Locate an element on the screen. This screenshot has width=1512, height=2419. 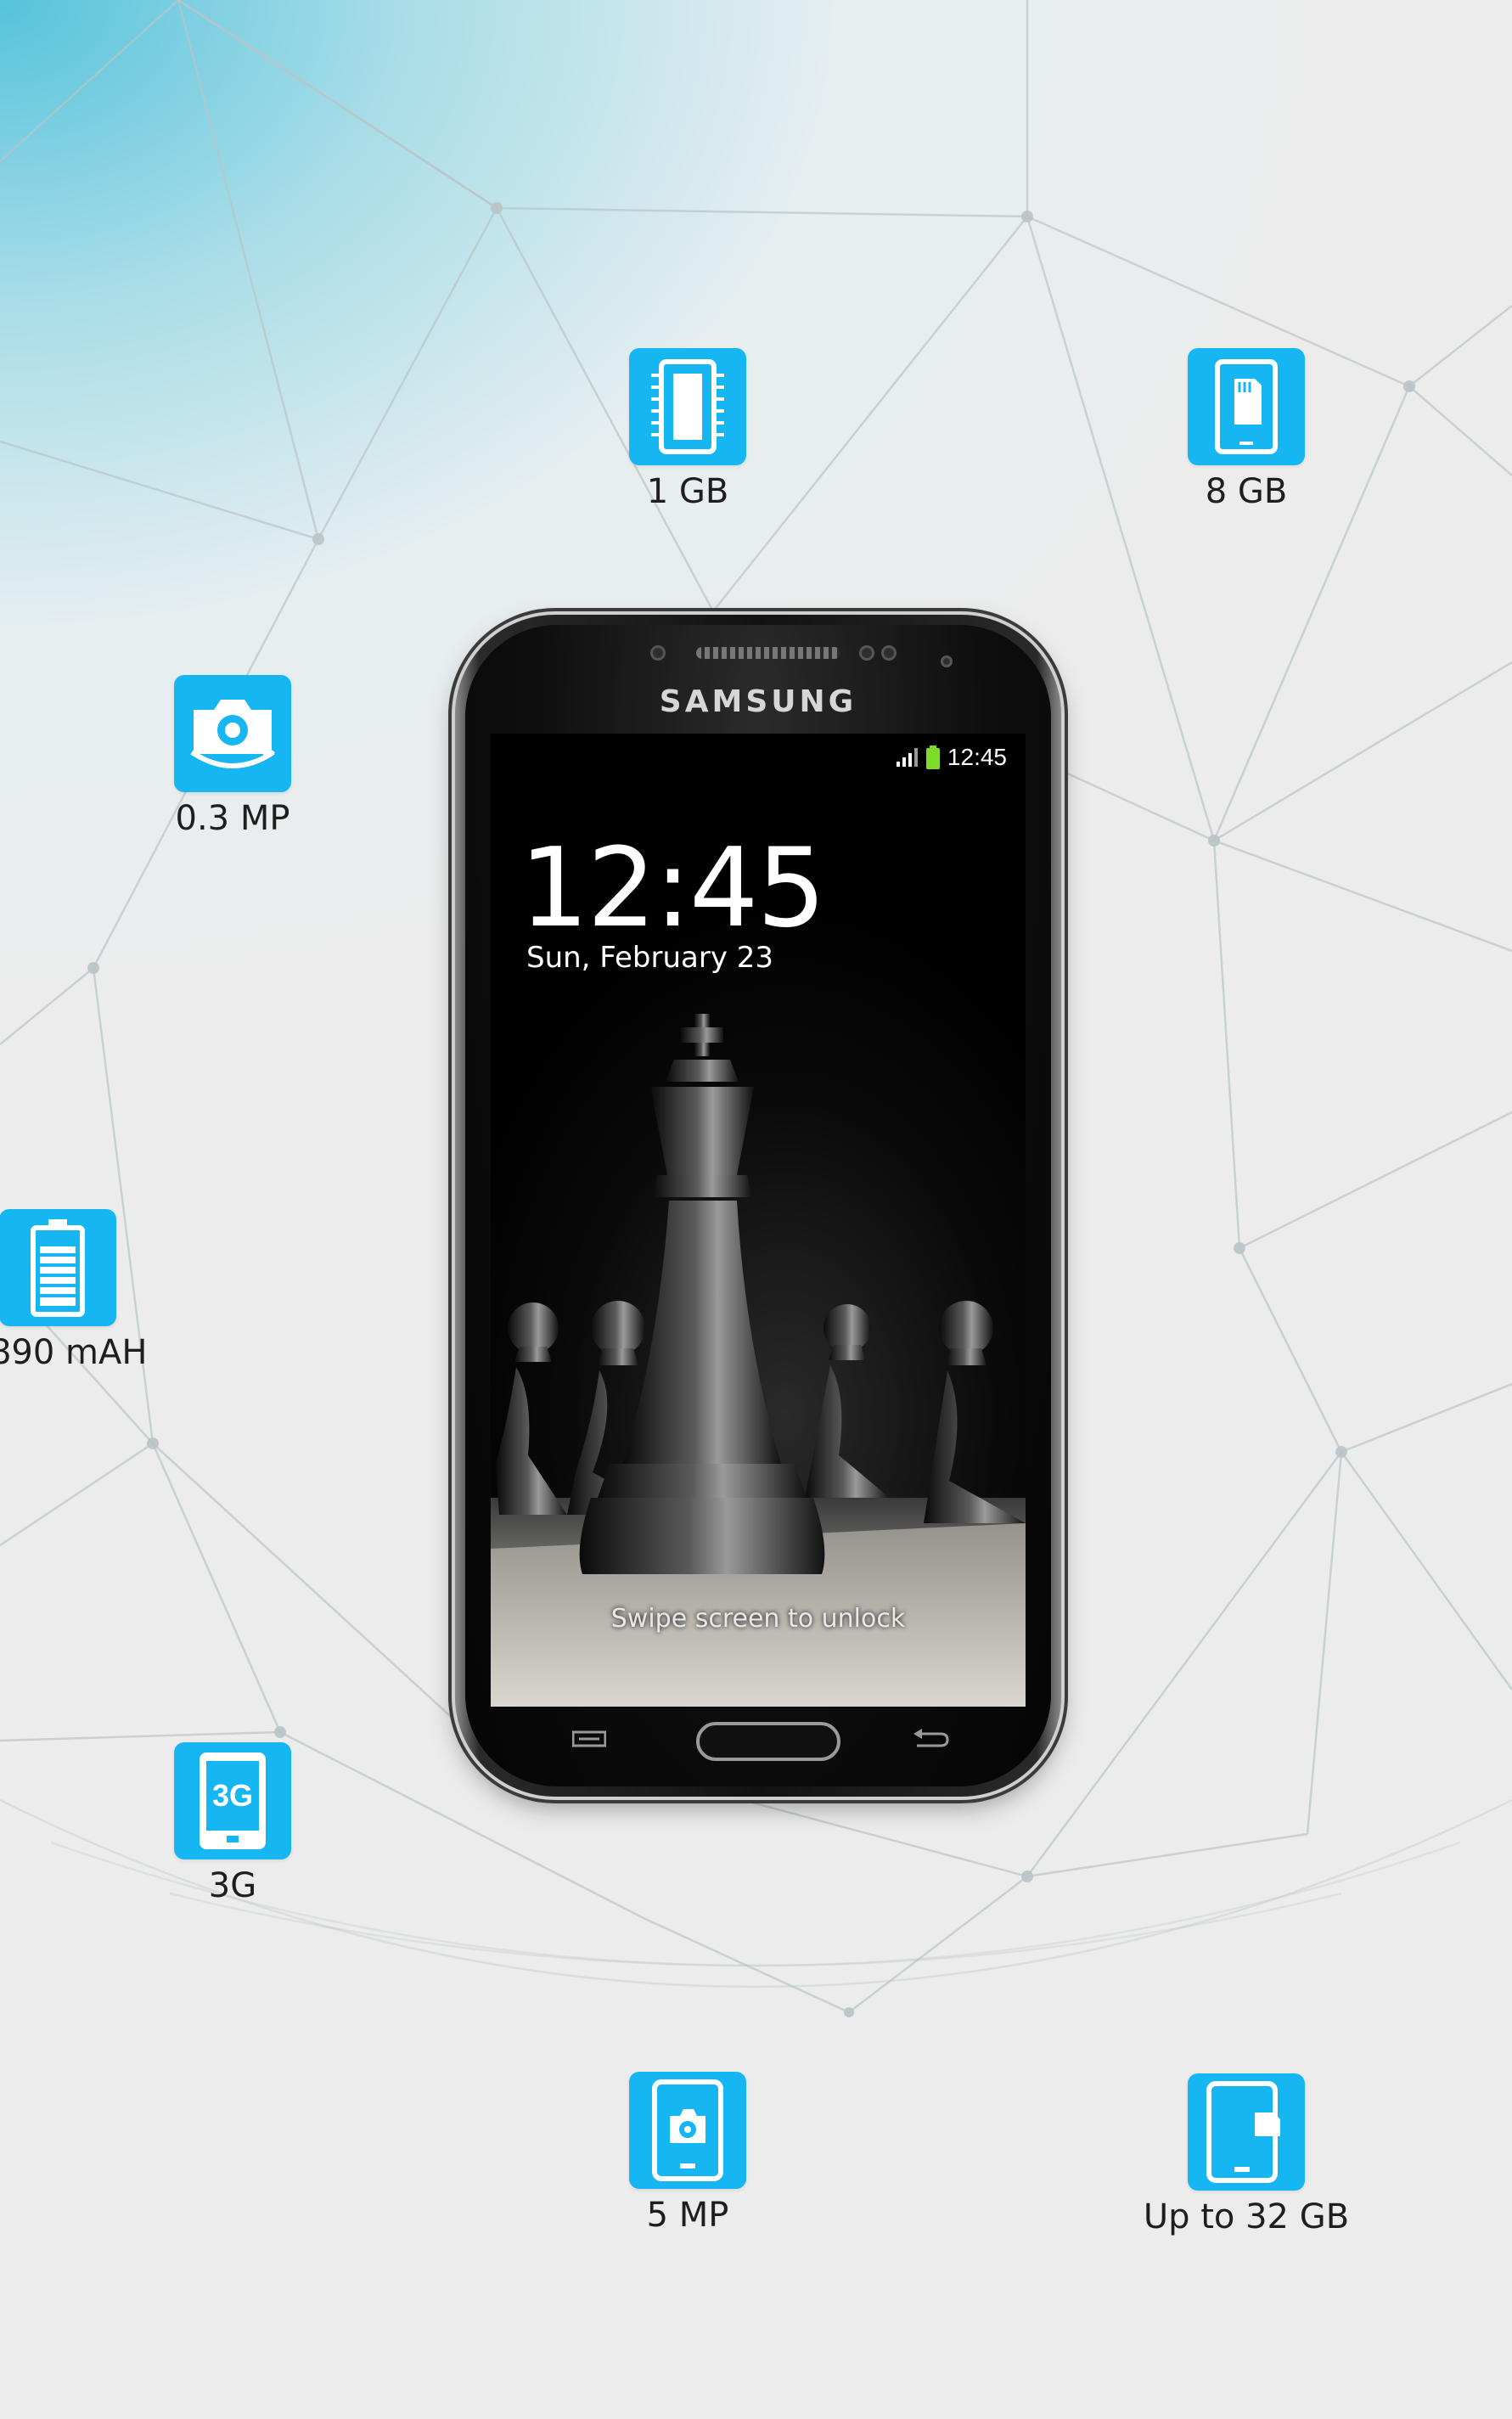
status-bar: 12:45 is located at coordinates (951, 757).